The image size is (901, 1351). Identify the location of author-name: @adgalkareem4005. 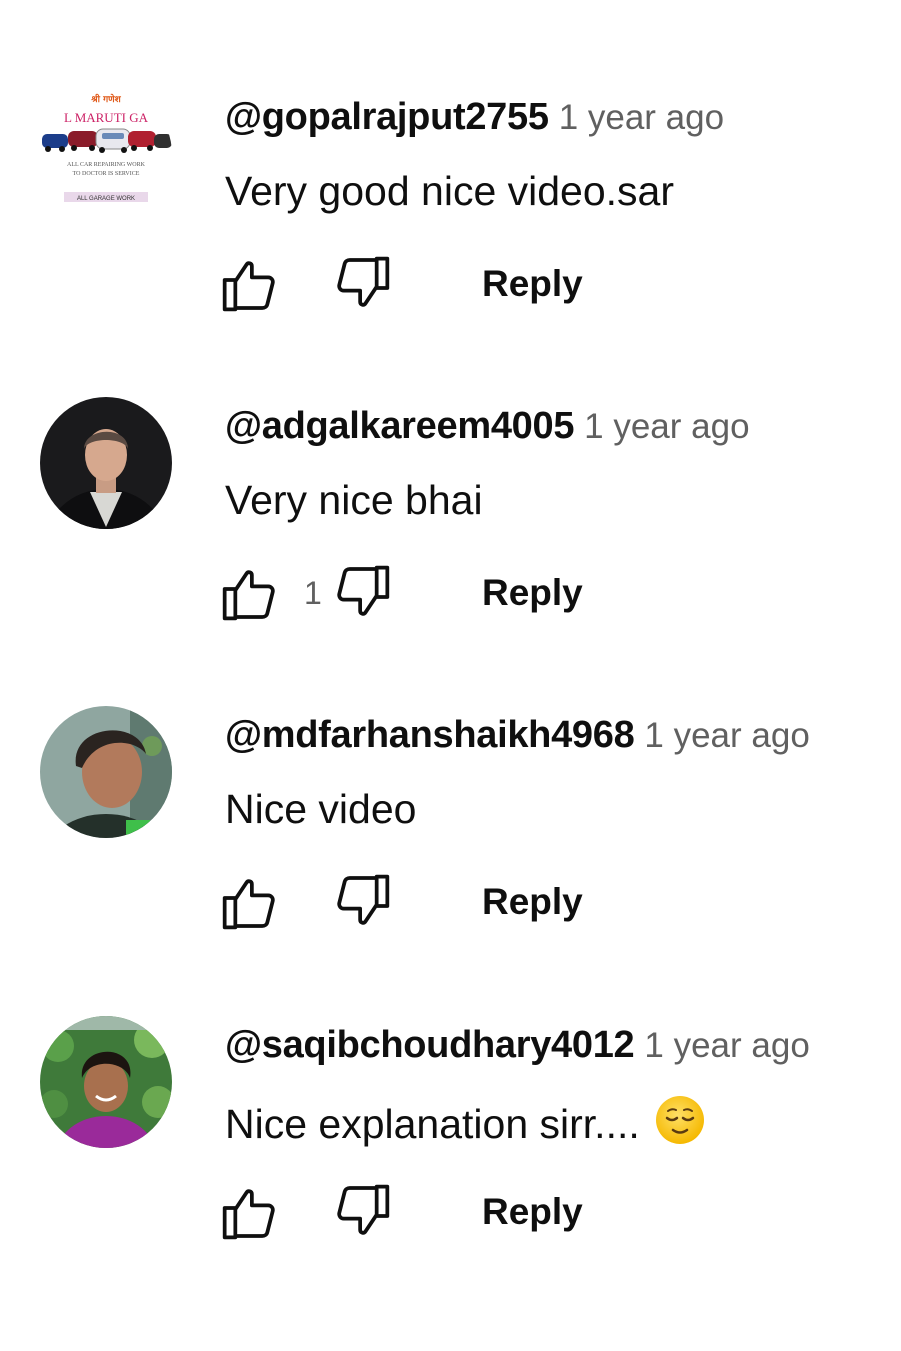
(399, 426).